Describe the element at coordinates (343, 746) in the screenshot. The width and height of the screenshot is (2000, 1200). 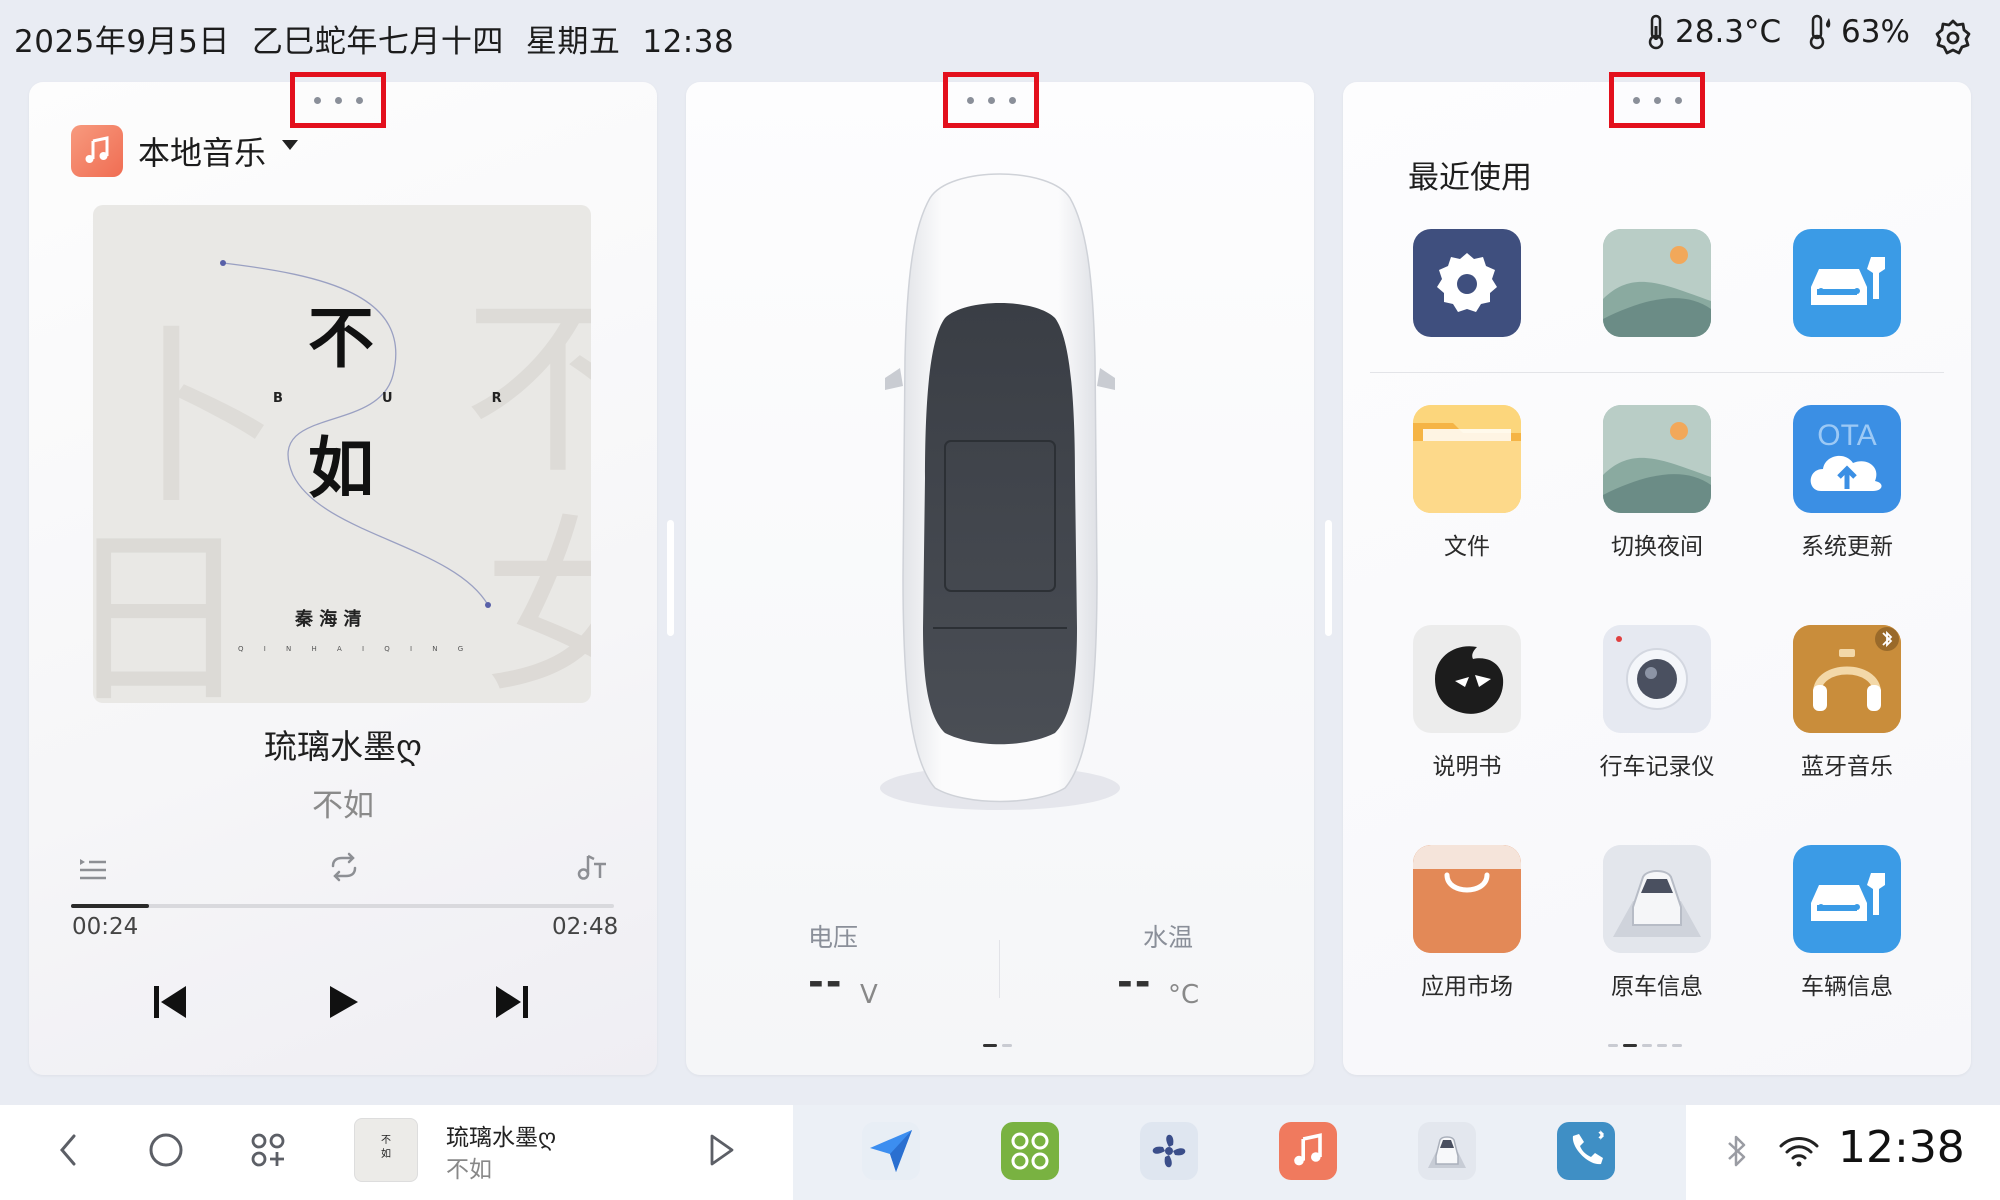
I see `song-title: 琉璃水墨ღ` at that location.